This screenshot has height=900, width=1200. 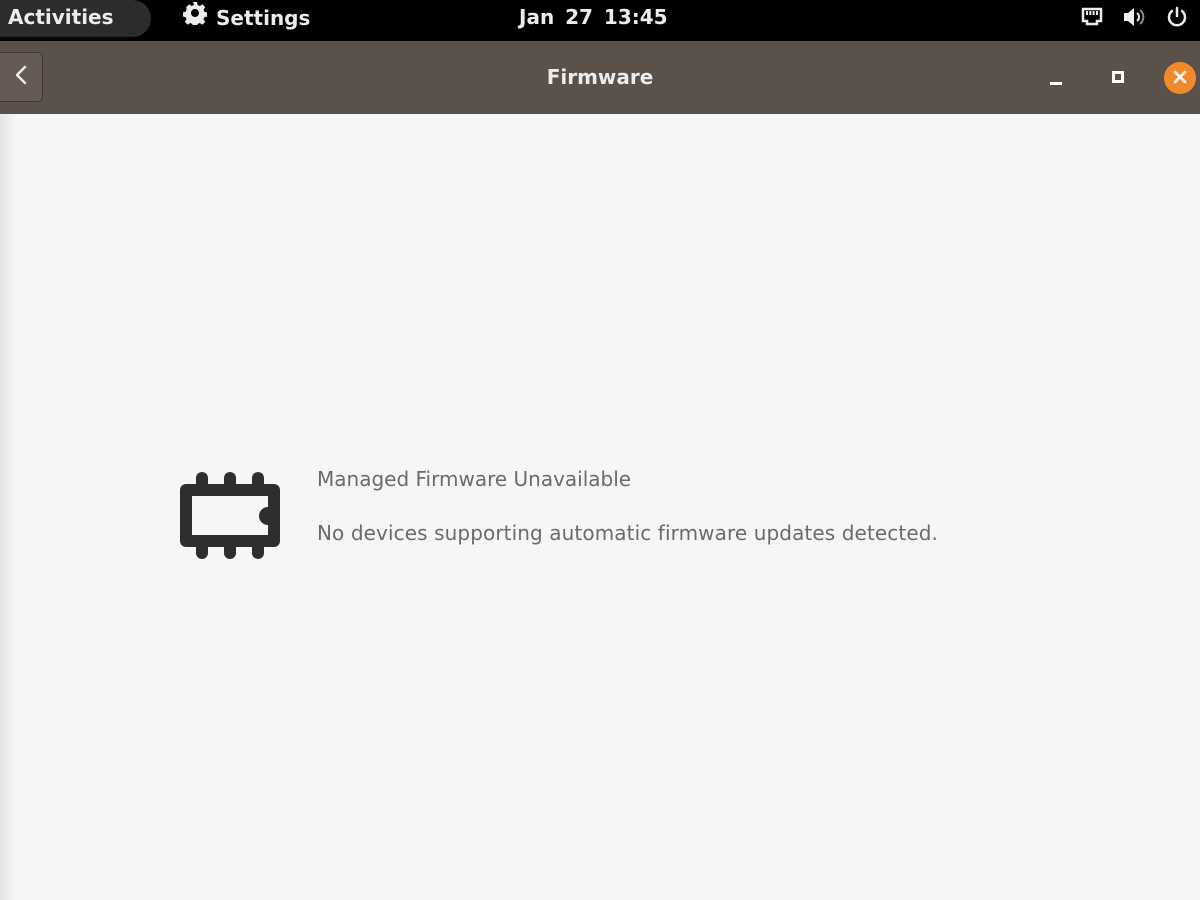 I want to click on network-wired-icon, so click(x=1092, y=17).